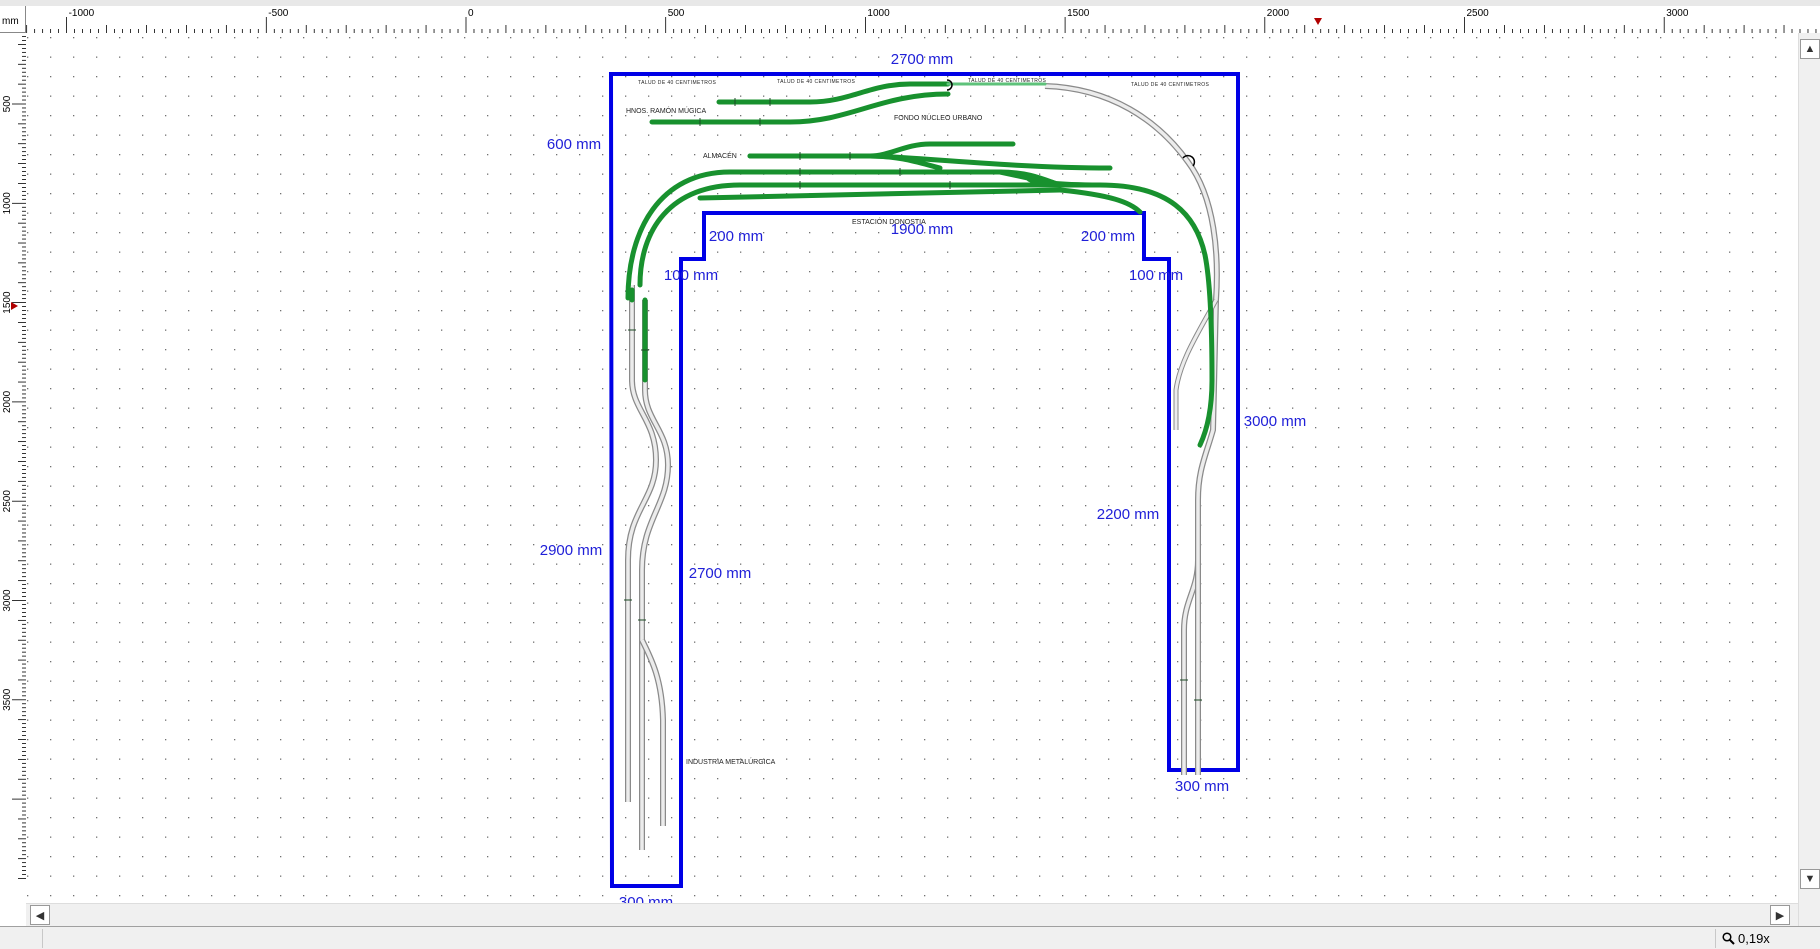 The width and height of the screenshot is (1820, 949). Describe the element at coordinates (1108, 236) in the screenshot. I see `dimension-inner-right-offset: 200 mm` at that location.